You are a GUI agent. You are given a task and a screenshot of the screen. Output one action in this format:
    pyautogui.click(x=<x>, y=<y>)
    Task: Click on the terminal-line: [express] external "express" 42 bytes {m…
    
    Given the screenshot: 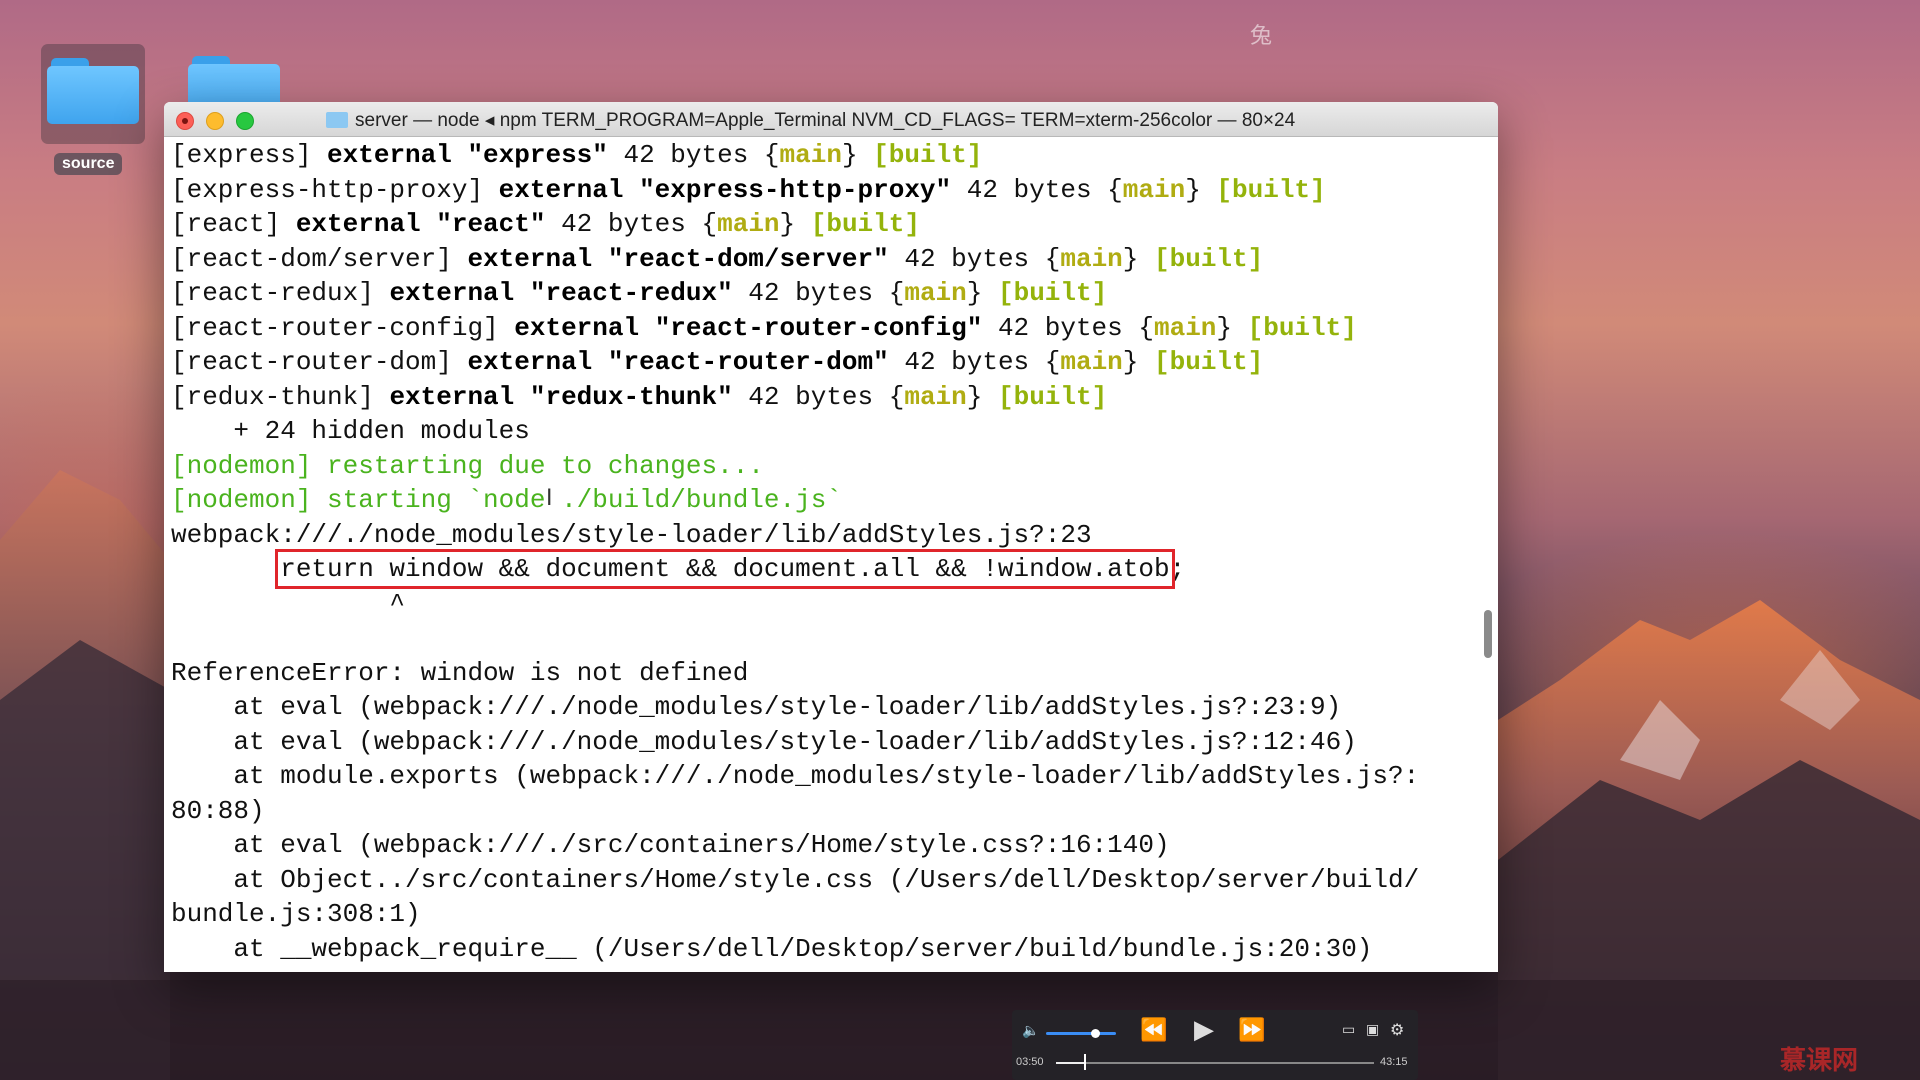 What is the action you would take?
    pyautogui.click(x=826, y=155)
    